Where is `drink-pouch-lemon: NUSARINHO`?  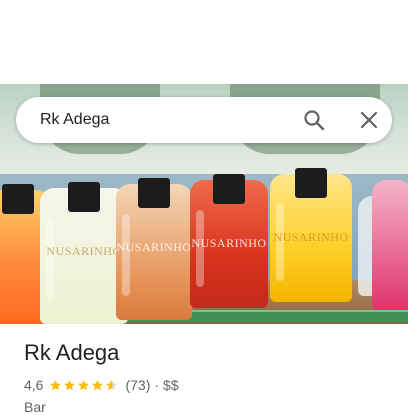
drink-pouch-lemon: NUSARINHO is located at coordinates (84, 253).